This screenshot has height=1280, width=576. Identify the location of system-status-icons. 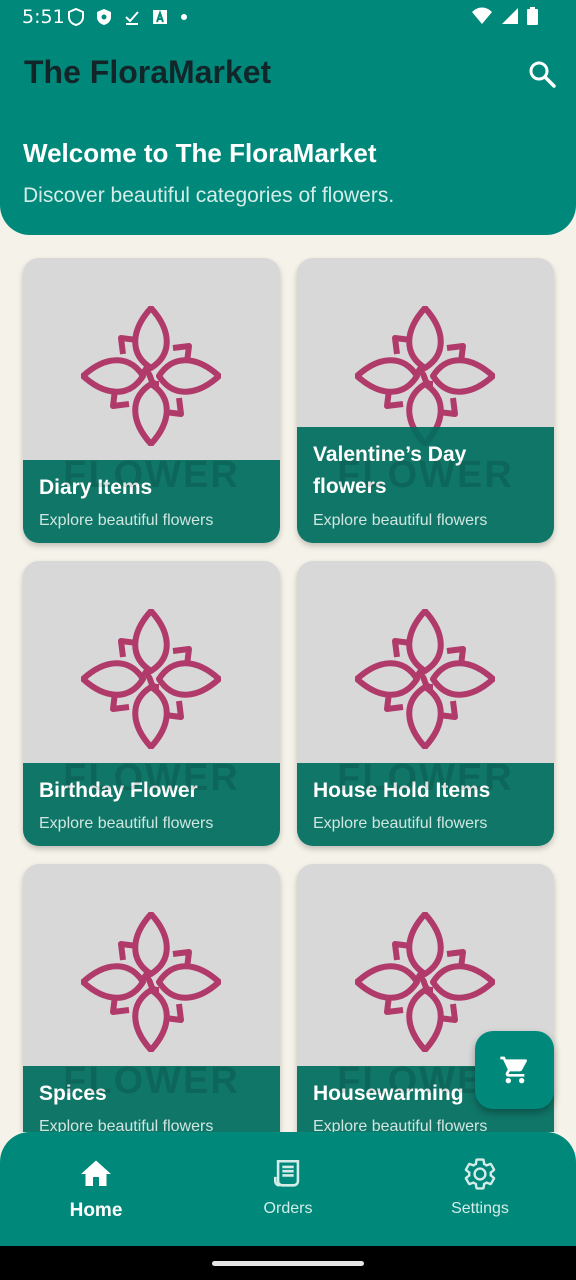
(504, 16).